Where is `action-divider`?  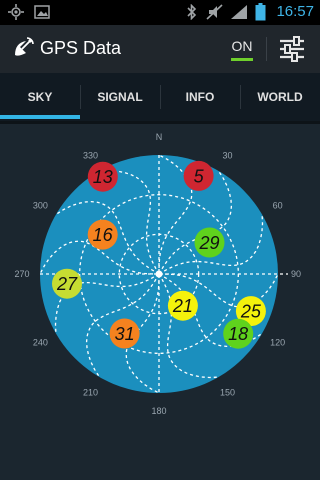
action-divider is located at coordinates (266, 49).